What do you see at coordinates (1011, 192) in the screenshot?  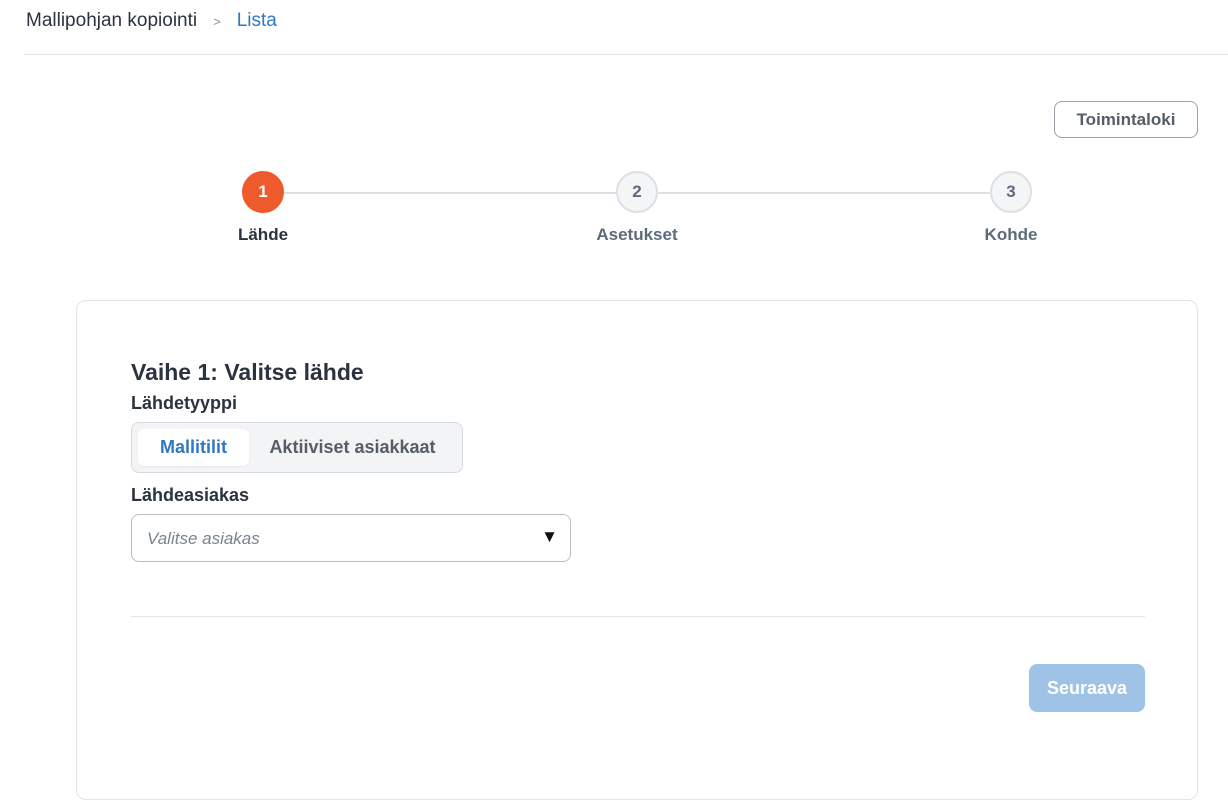 I see `step-3-indicator: 3` at bounding box center [1011, 192].